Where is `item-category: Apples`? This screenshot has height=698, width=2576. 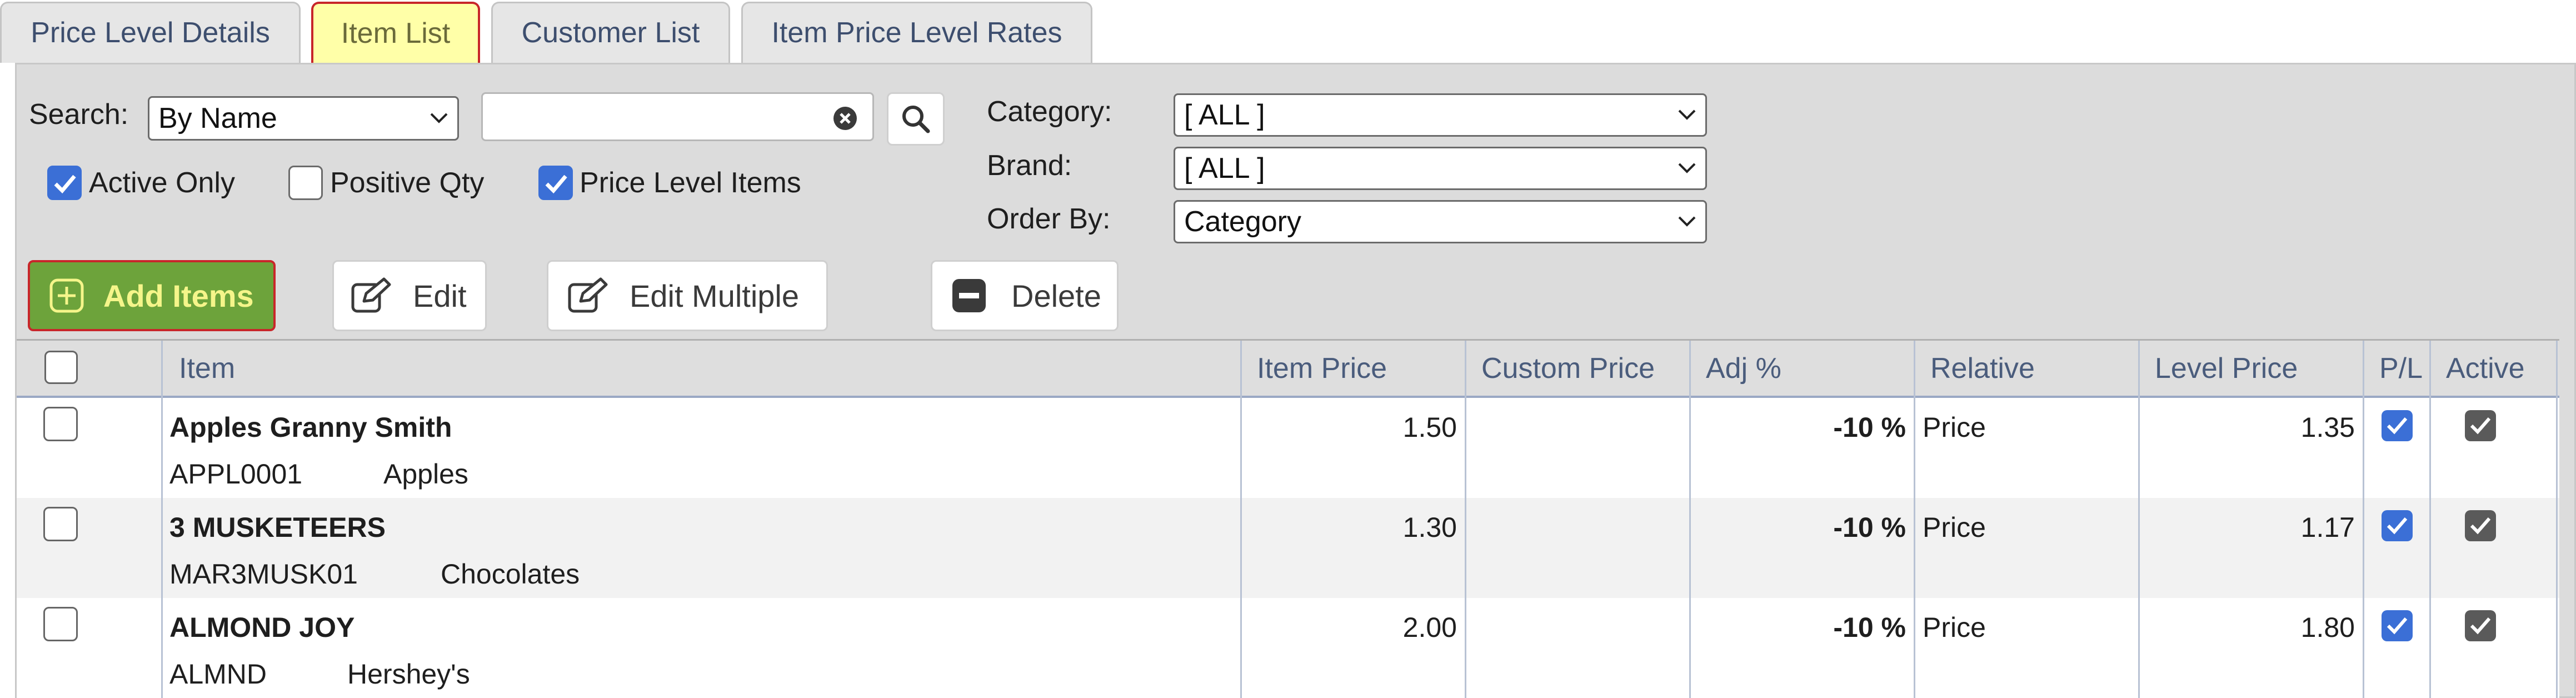 item-category: Apples is located at coordinates (426, 474).